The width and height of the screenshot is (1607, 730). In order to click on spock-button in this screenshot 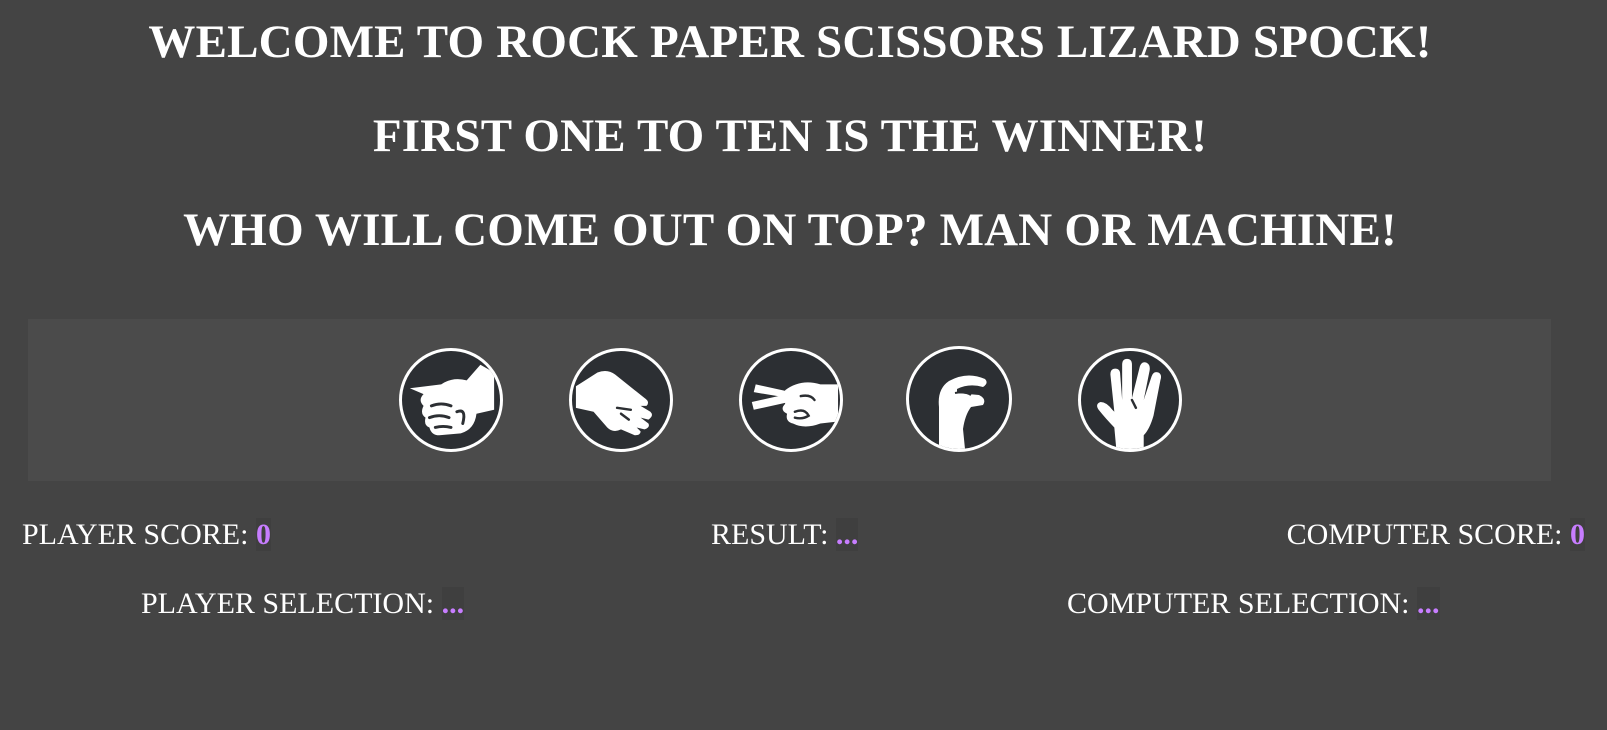, I will do `click(1130, 400)`.